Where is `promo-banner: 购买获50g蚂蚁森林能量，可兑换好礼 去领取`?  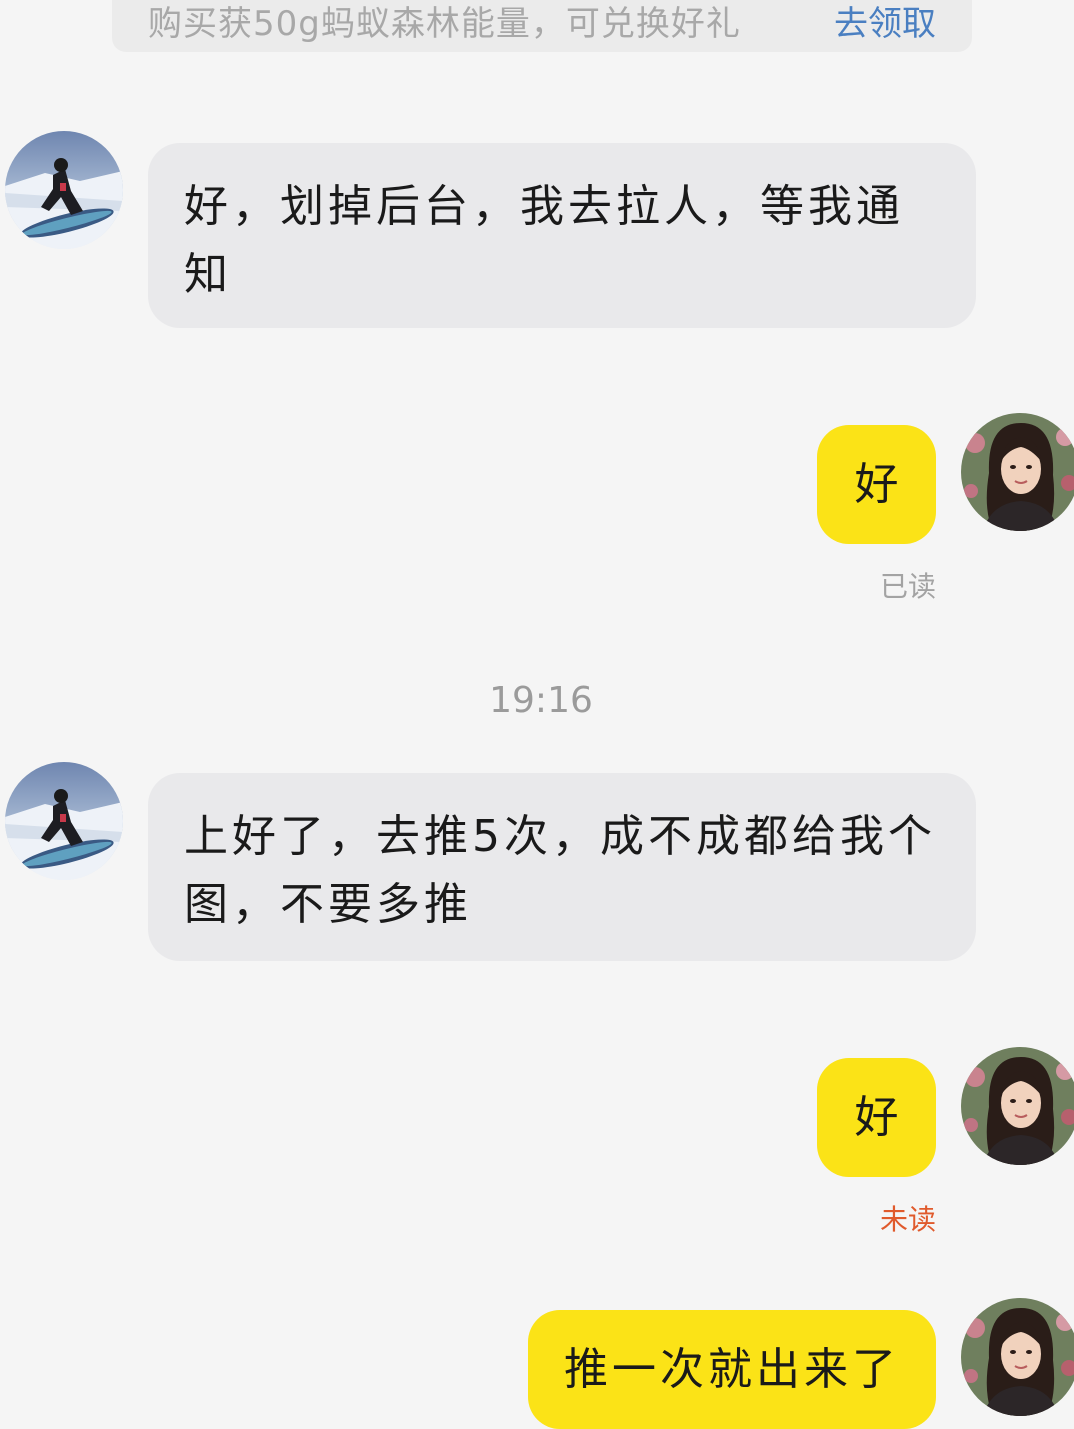 promo-banner: 购买获50g蚂蚁森林能量，可兑换好礼 去领取 is located at coordinates (542, 26).